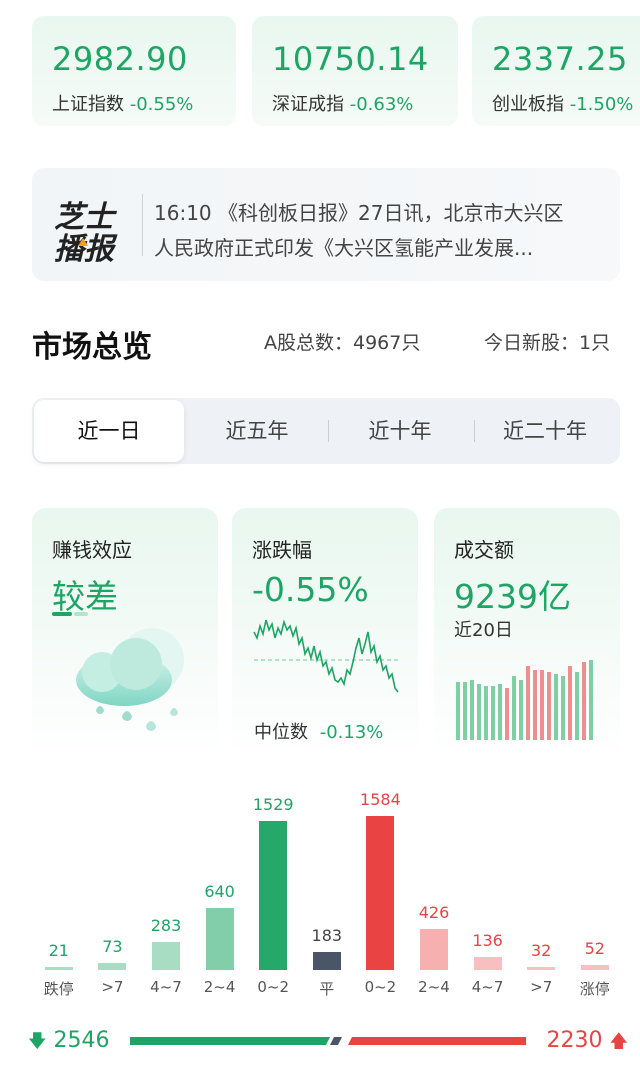 Image resolution: width=640 pixels, height=1073 pixels. I want to click on tab-10year: 近十年, so click(400, 431).